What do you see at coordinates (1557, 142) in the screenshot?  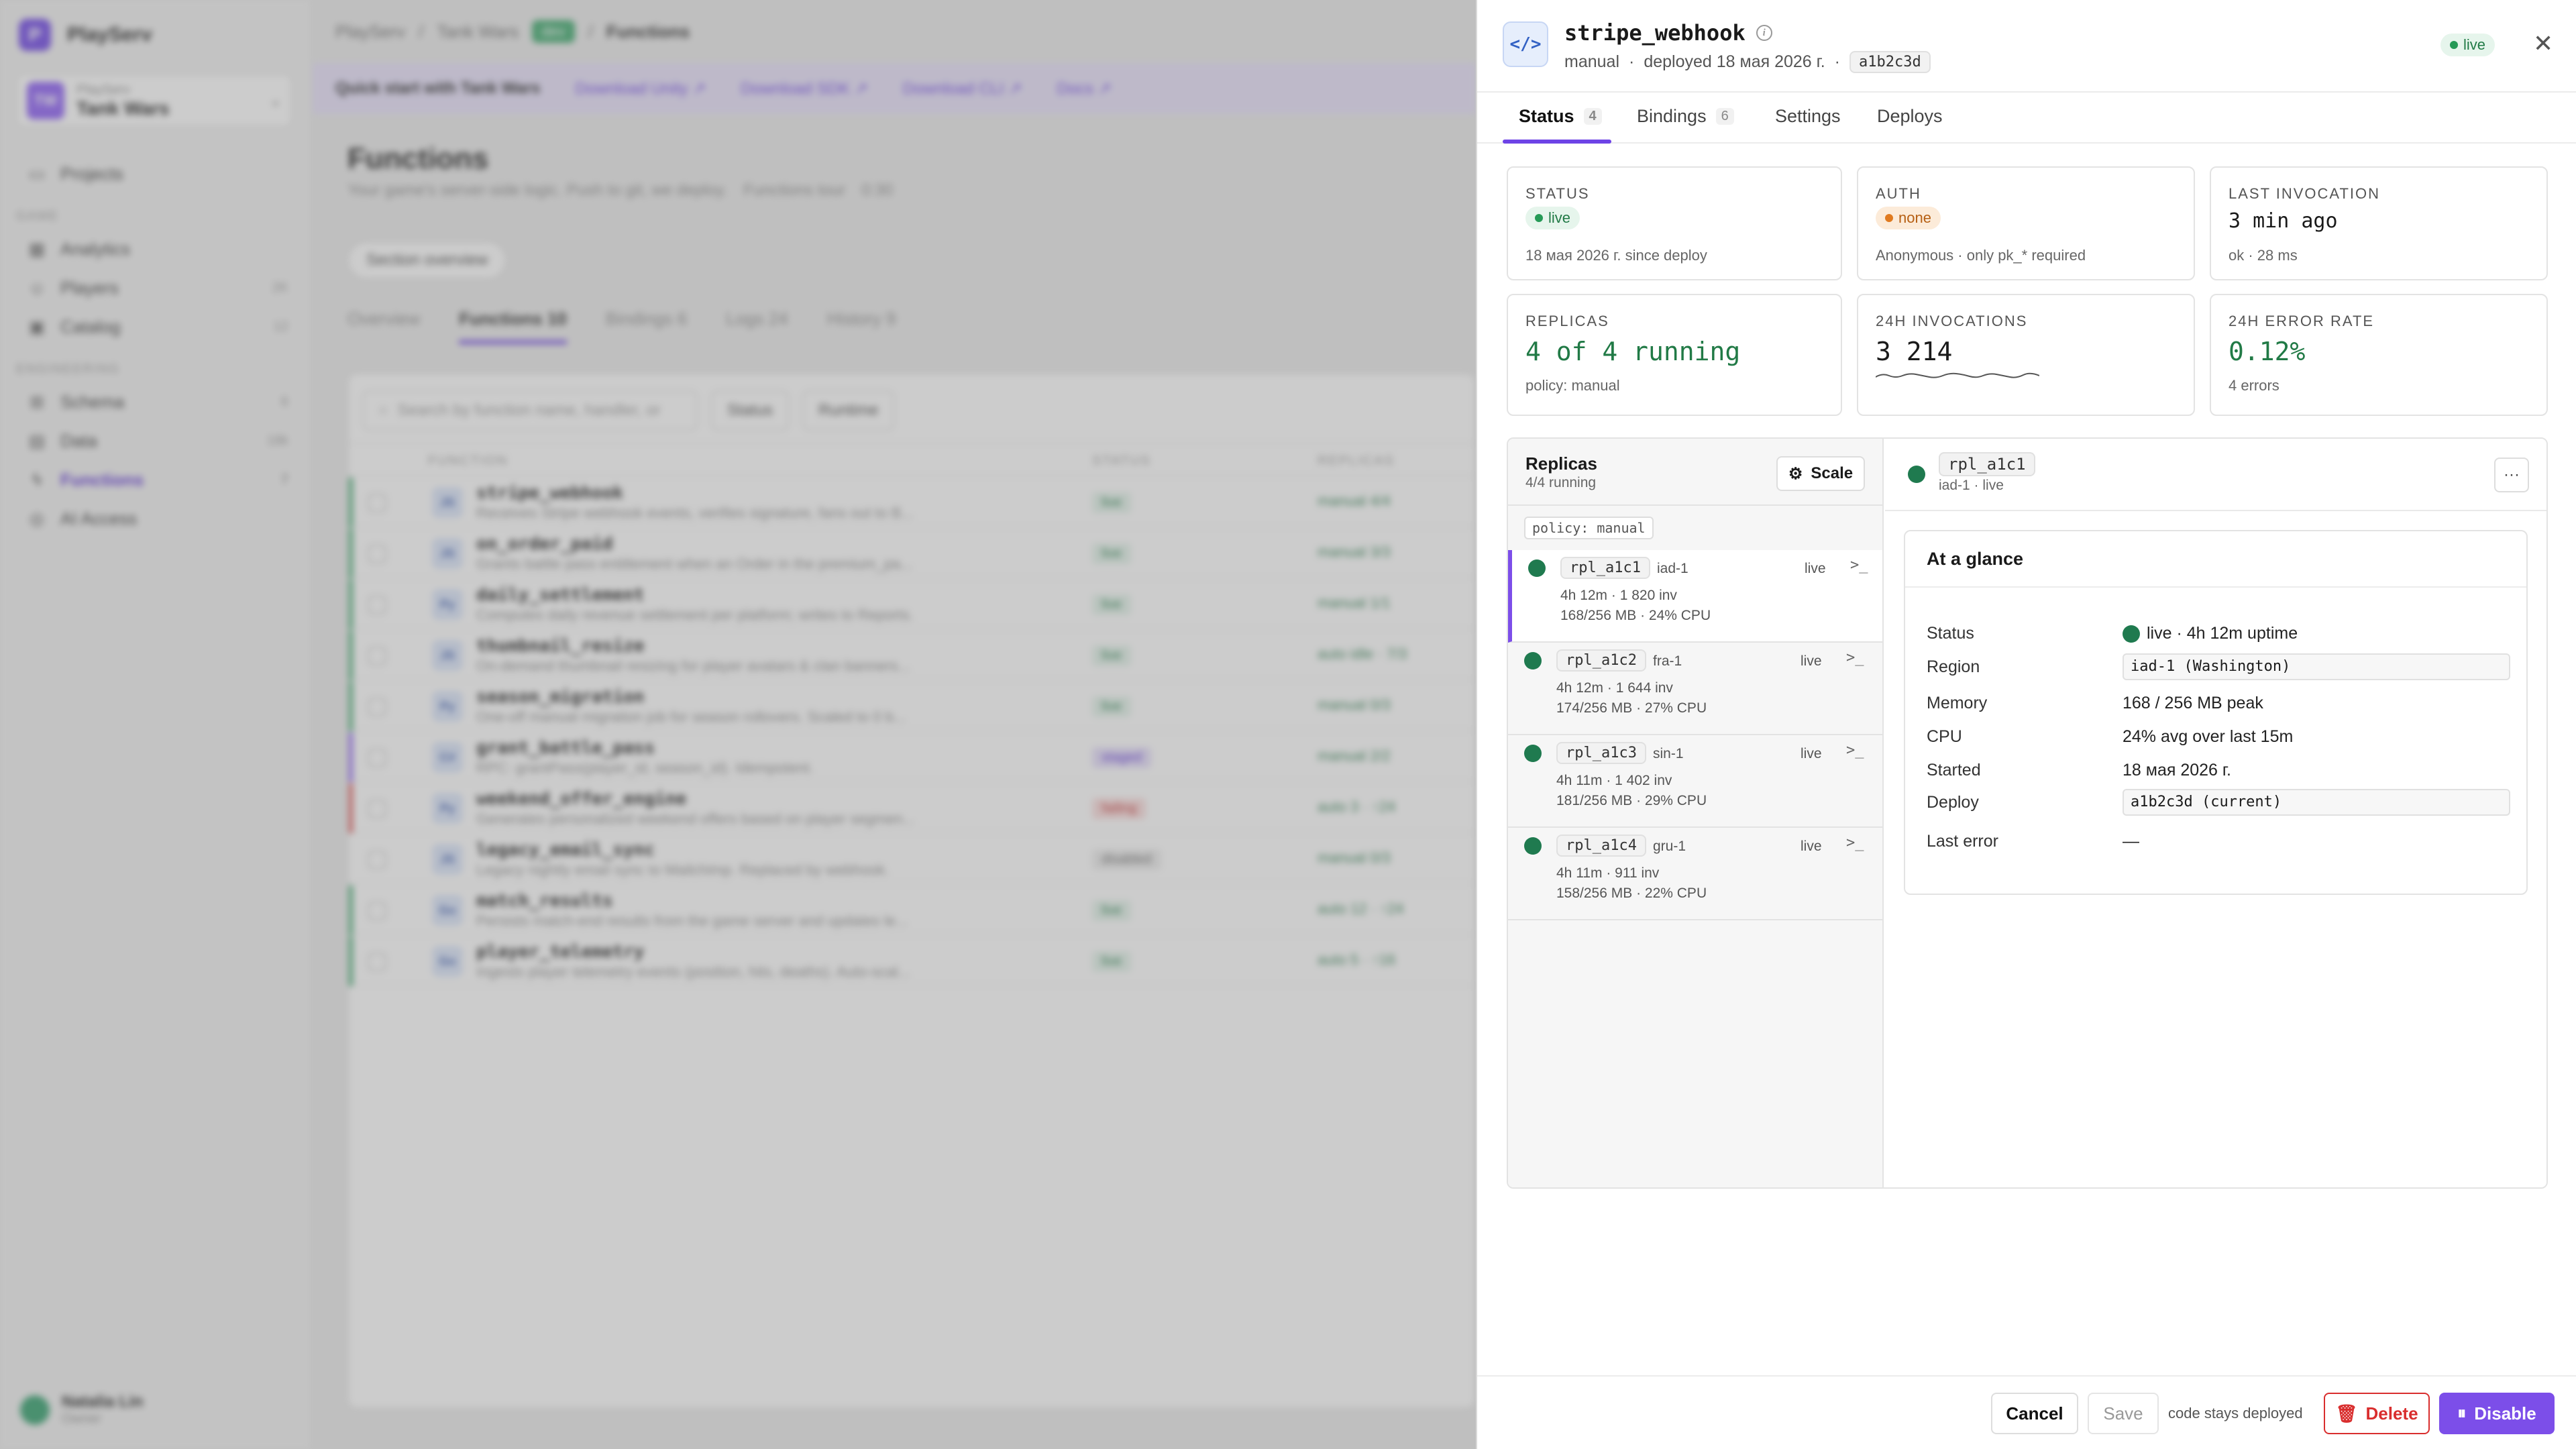 I see `active-tab-indicator` at bounding box center [1557, 142].